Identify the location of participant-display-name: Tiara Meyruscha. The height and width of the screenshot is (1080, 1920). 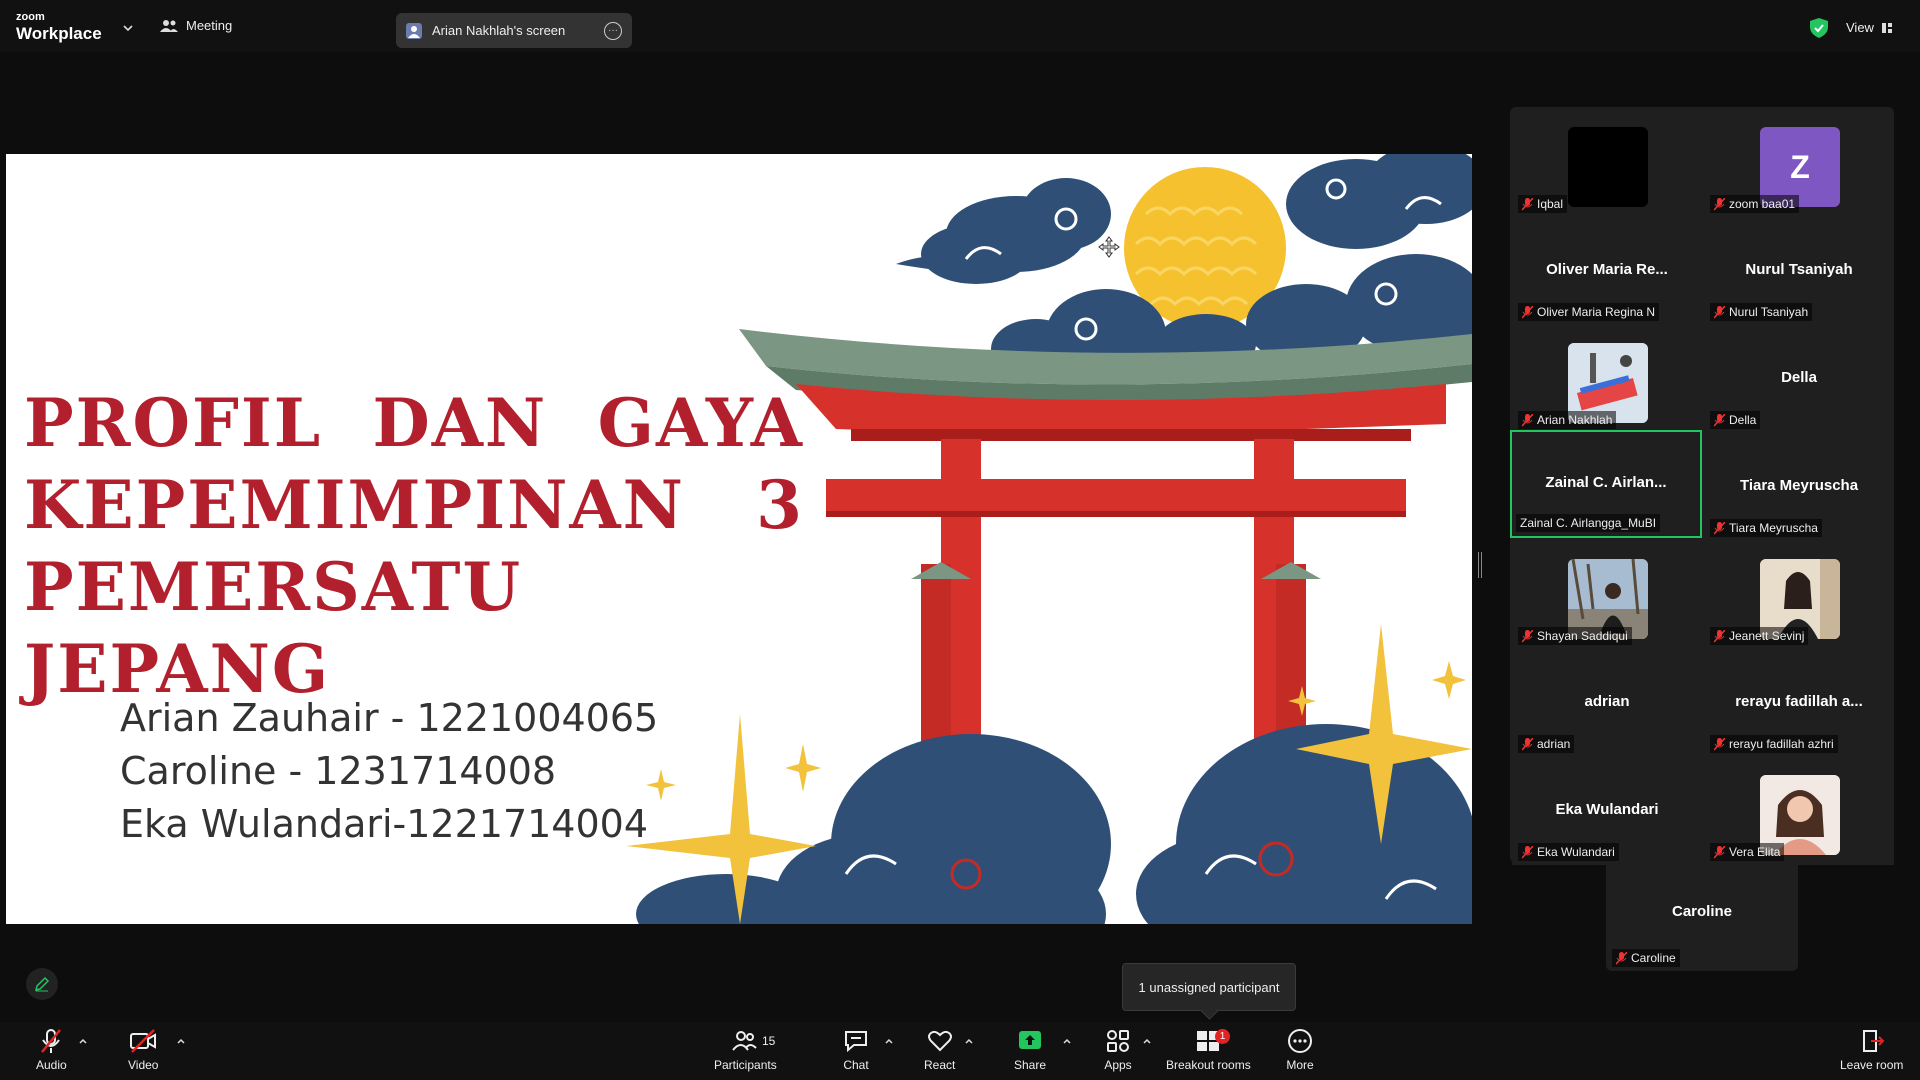
(1799, 485).